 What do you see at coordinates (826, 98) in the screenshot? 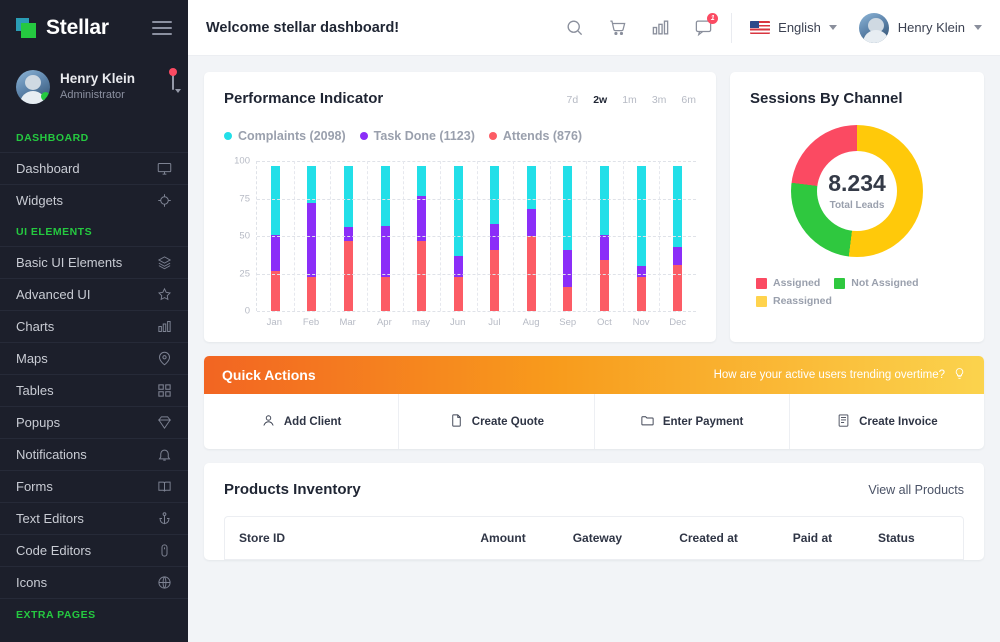
I see `sessions-title: Sessions By Channel` at bounding box center [826, 98].